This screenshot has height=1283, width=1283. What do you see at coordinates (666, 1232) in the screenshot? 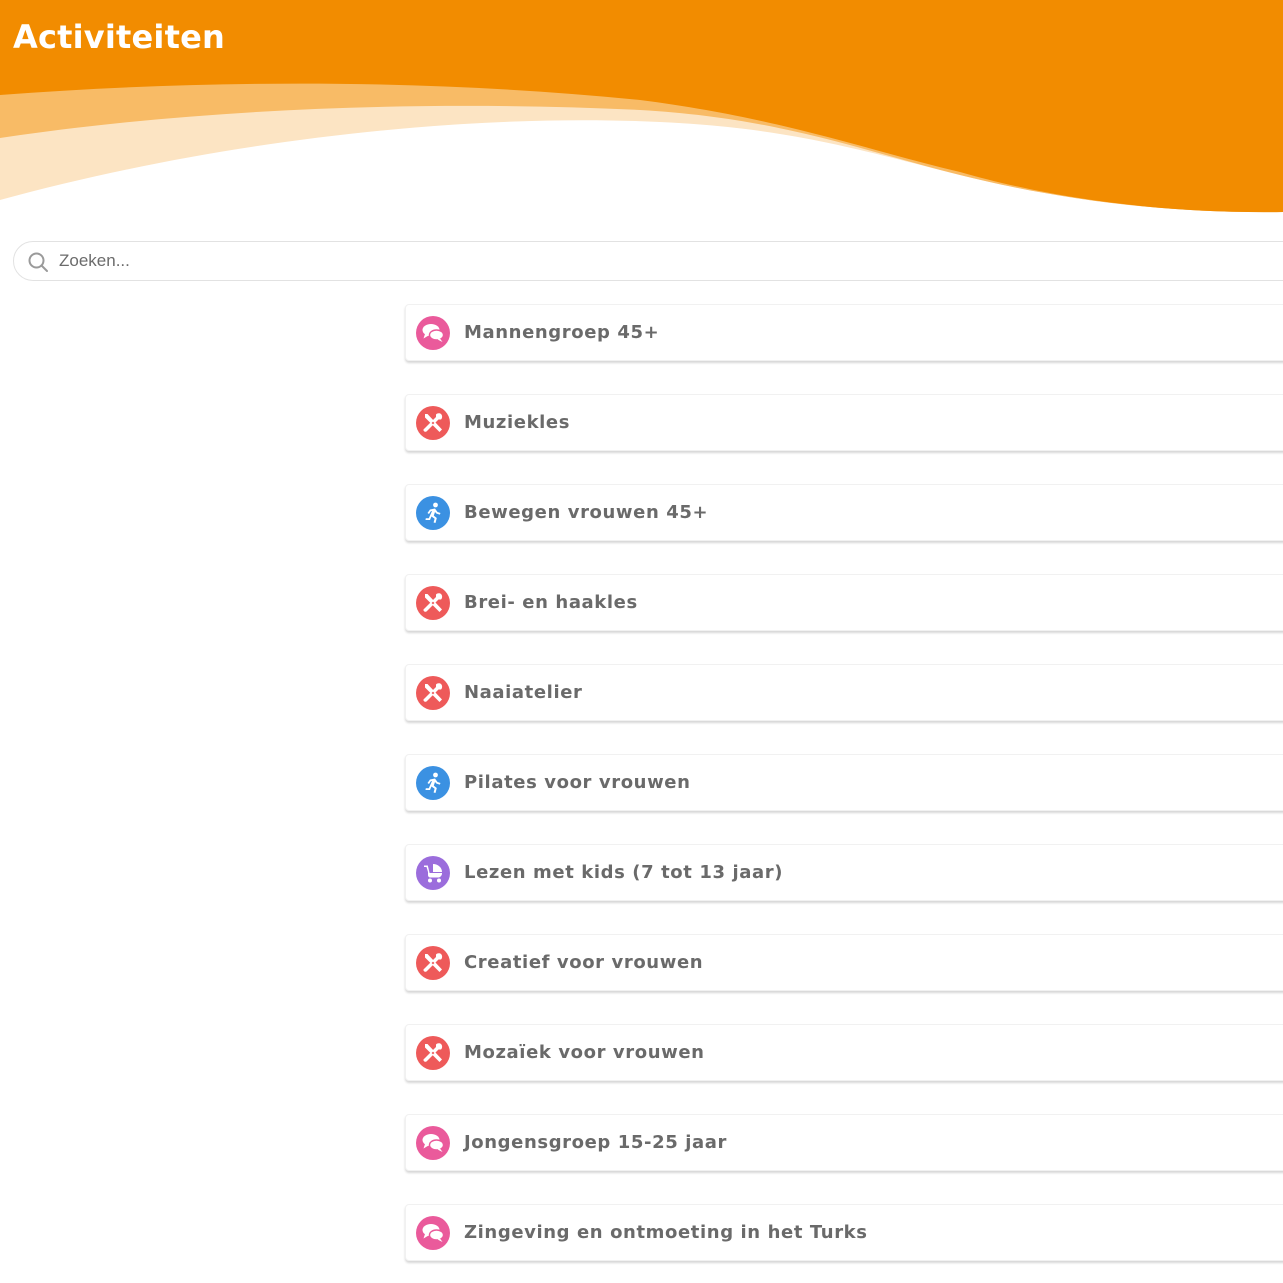
I see `activity-label: Zingeving en ontmoeting in het Turks` at bounding box center [666, 1232].